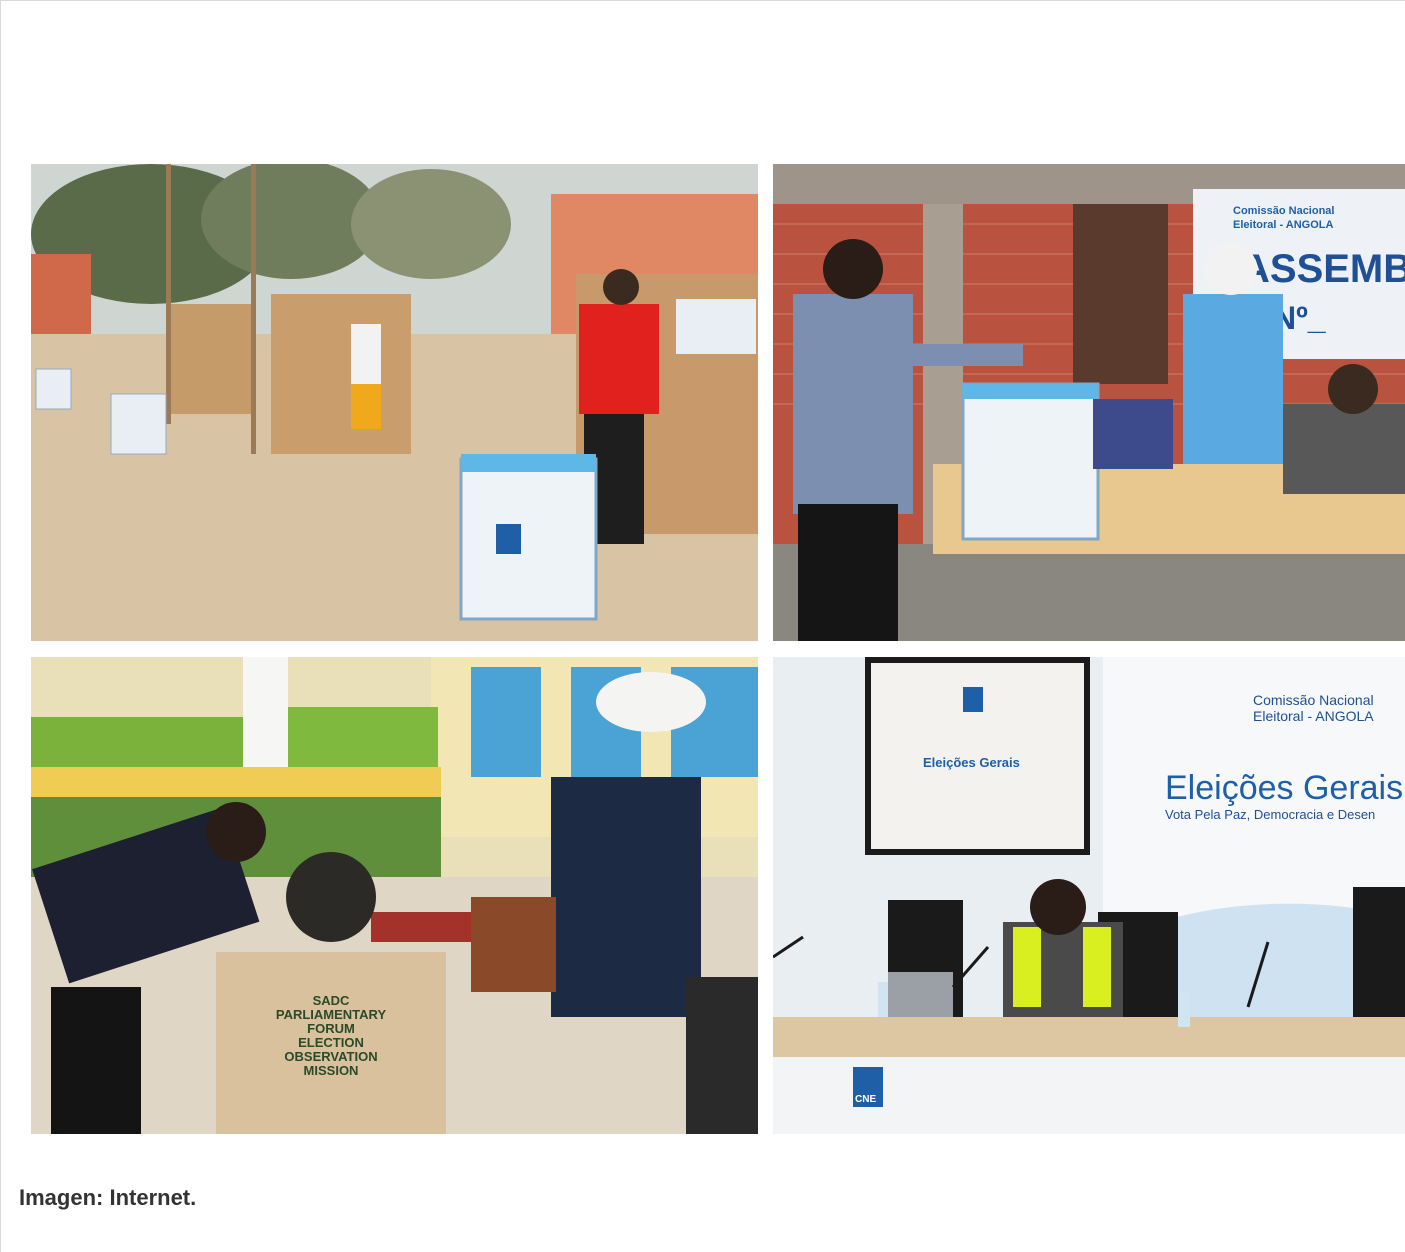 Image resolution: width=1405 pixels, height=1252 pixels. I want to click on wall-line2: Eleitoral - ANGOLA, so click(1313, 716).